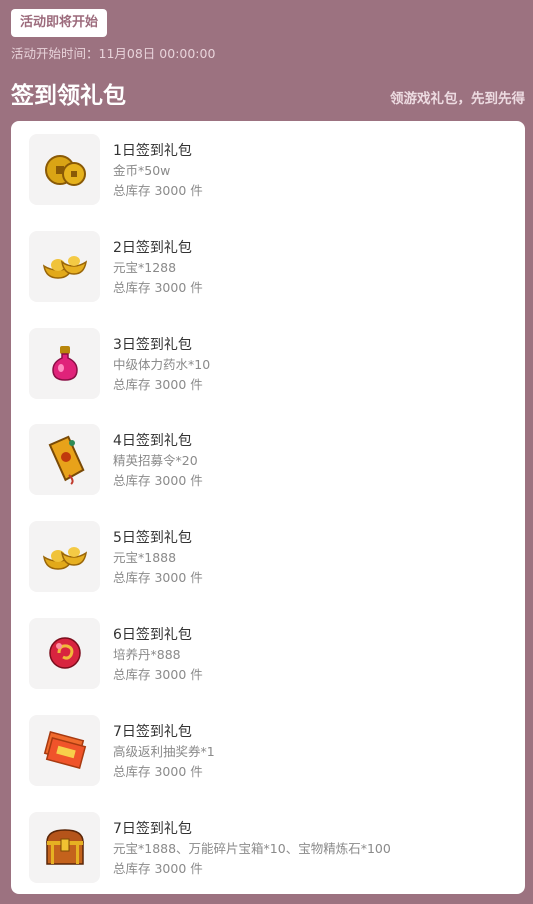 Image resolution: width=533 pixels, height=904 pixels. I want to click on gift-item: 7日签到礼包 高级返利抽奖券*1 总库存 3000 件, so click(268, 763).